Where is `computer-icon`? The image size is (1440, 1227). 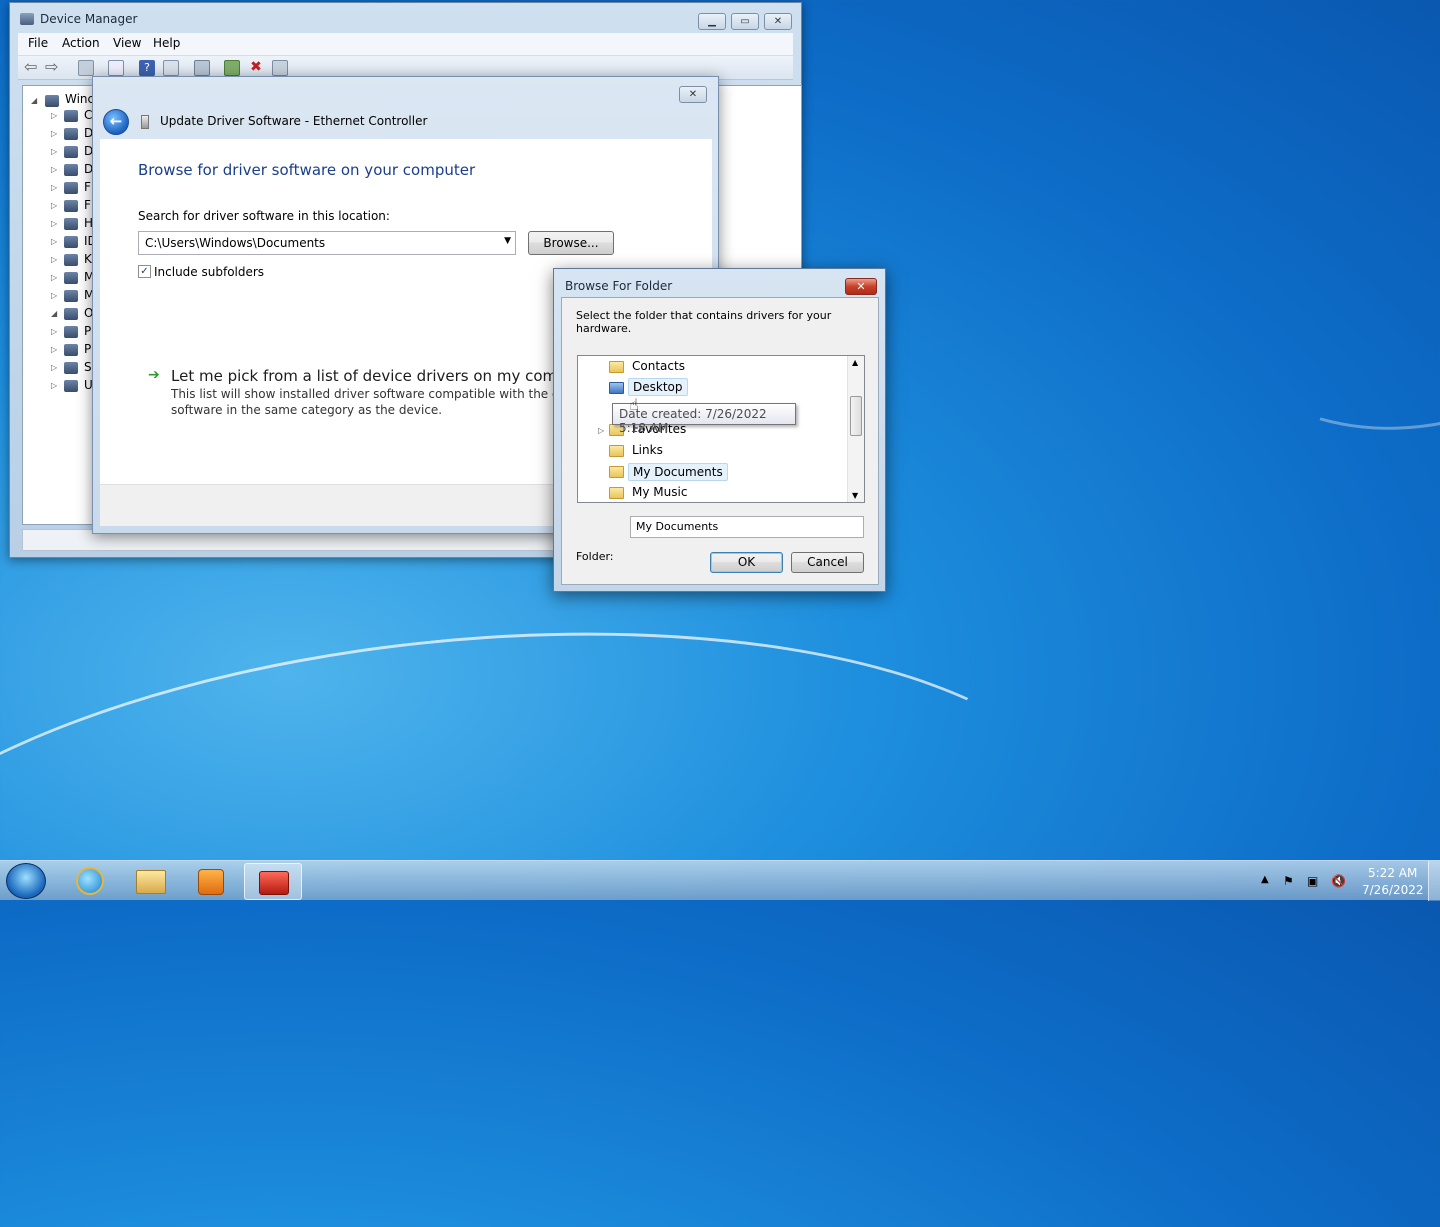 computer-icon is located at coordinates (52, 101).